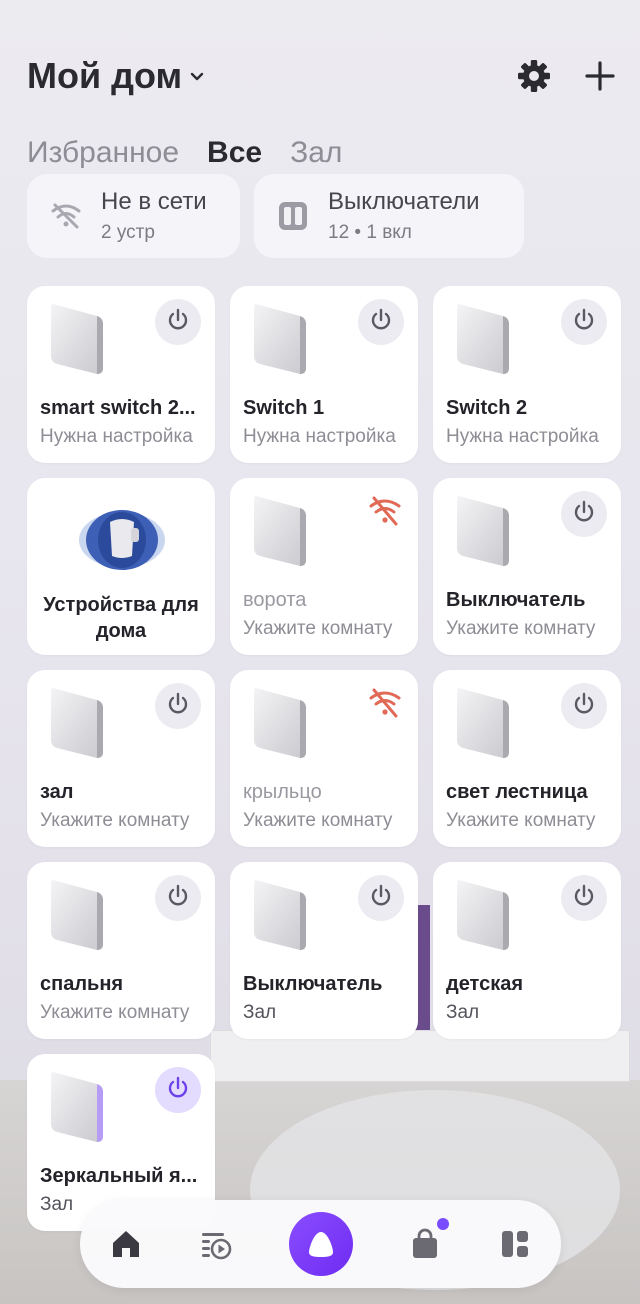 This screenshot has height=1304, width=640. I want to click on nav-shop, so click(428, 1240).